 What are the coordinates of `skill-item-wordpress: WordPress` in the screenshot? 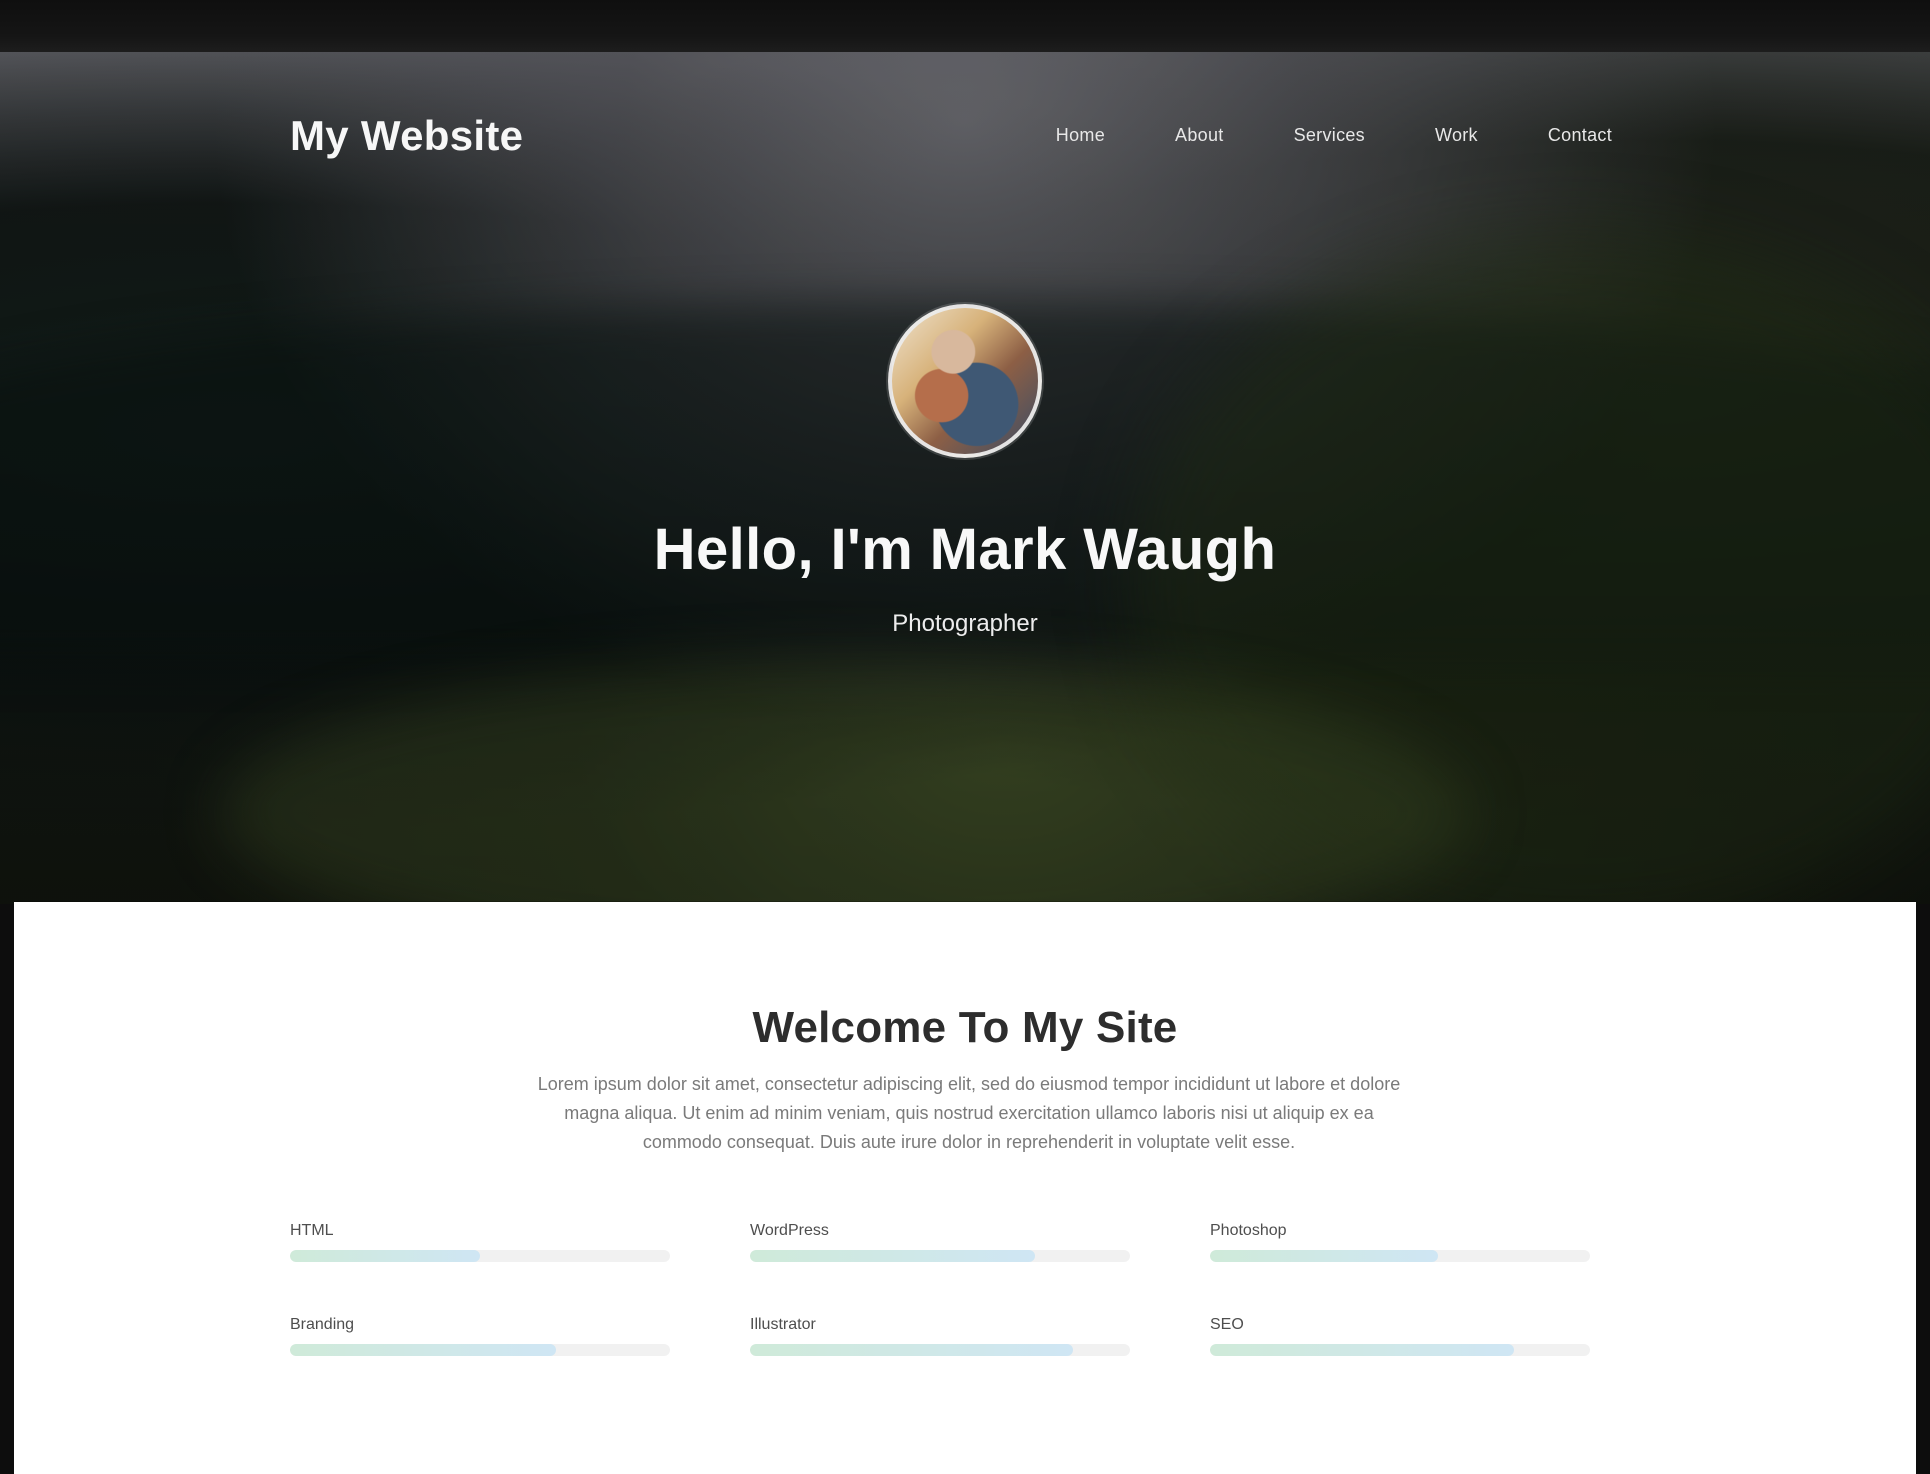 It's located at (940, 1250).